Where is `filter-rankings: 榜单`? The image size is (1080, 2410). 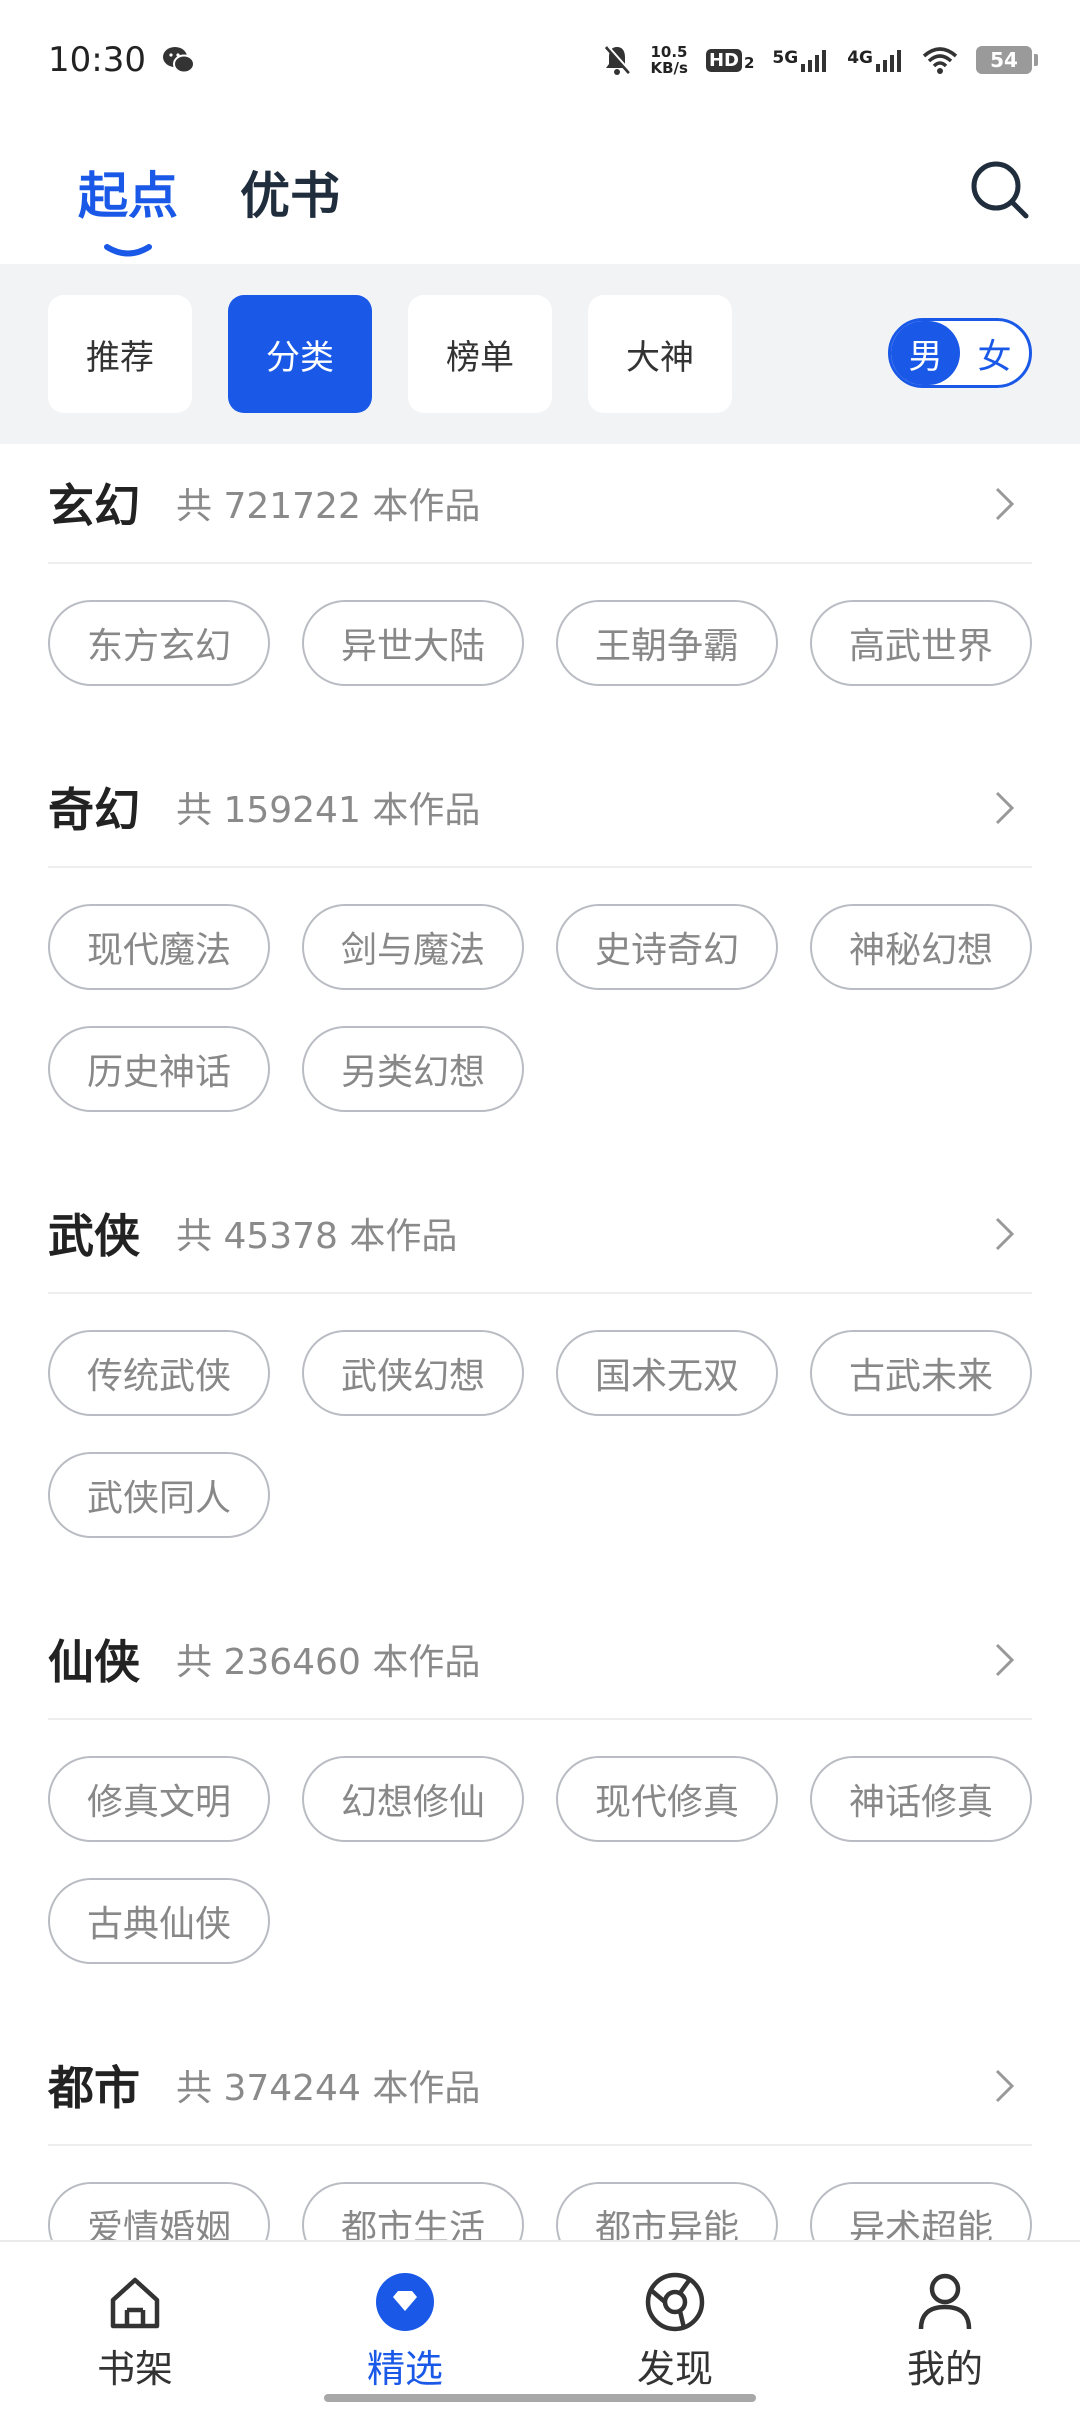 filter-rankings: 榜单 is located at coordinates (480, 354).